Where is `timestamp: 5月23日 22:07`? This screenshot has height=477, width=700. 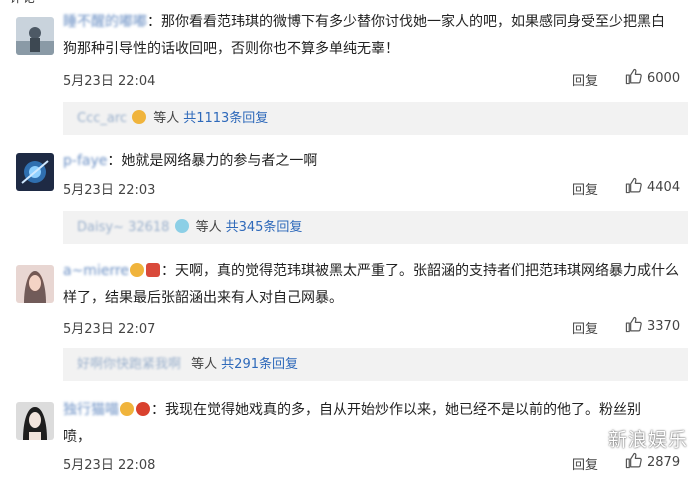 timestamp: 5月23日 22:07 is located at coordinates (109, 329).